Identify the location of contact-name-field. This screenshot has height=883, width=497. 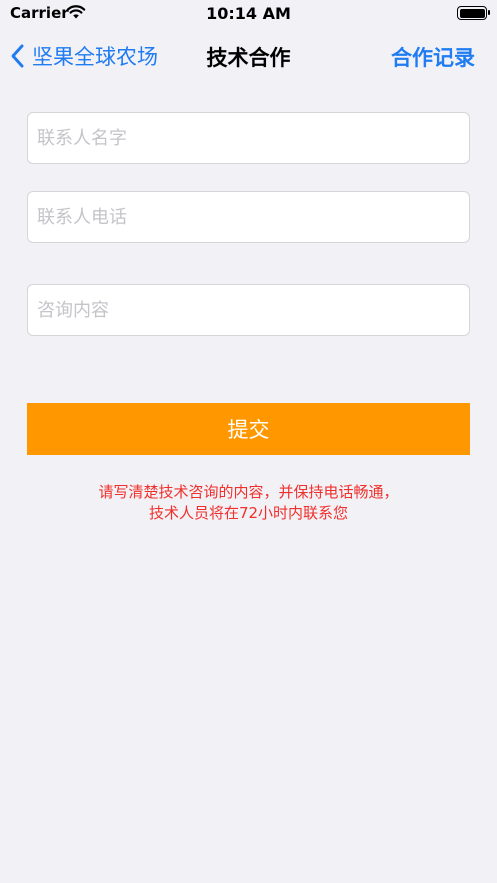
(248, 138).